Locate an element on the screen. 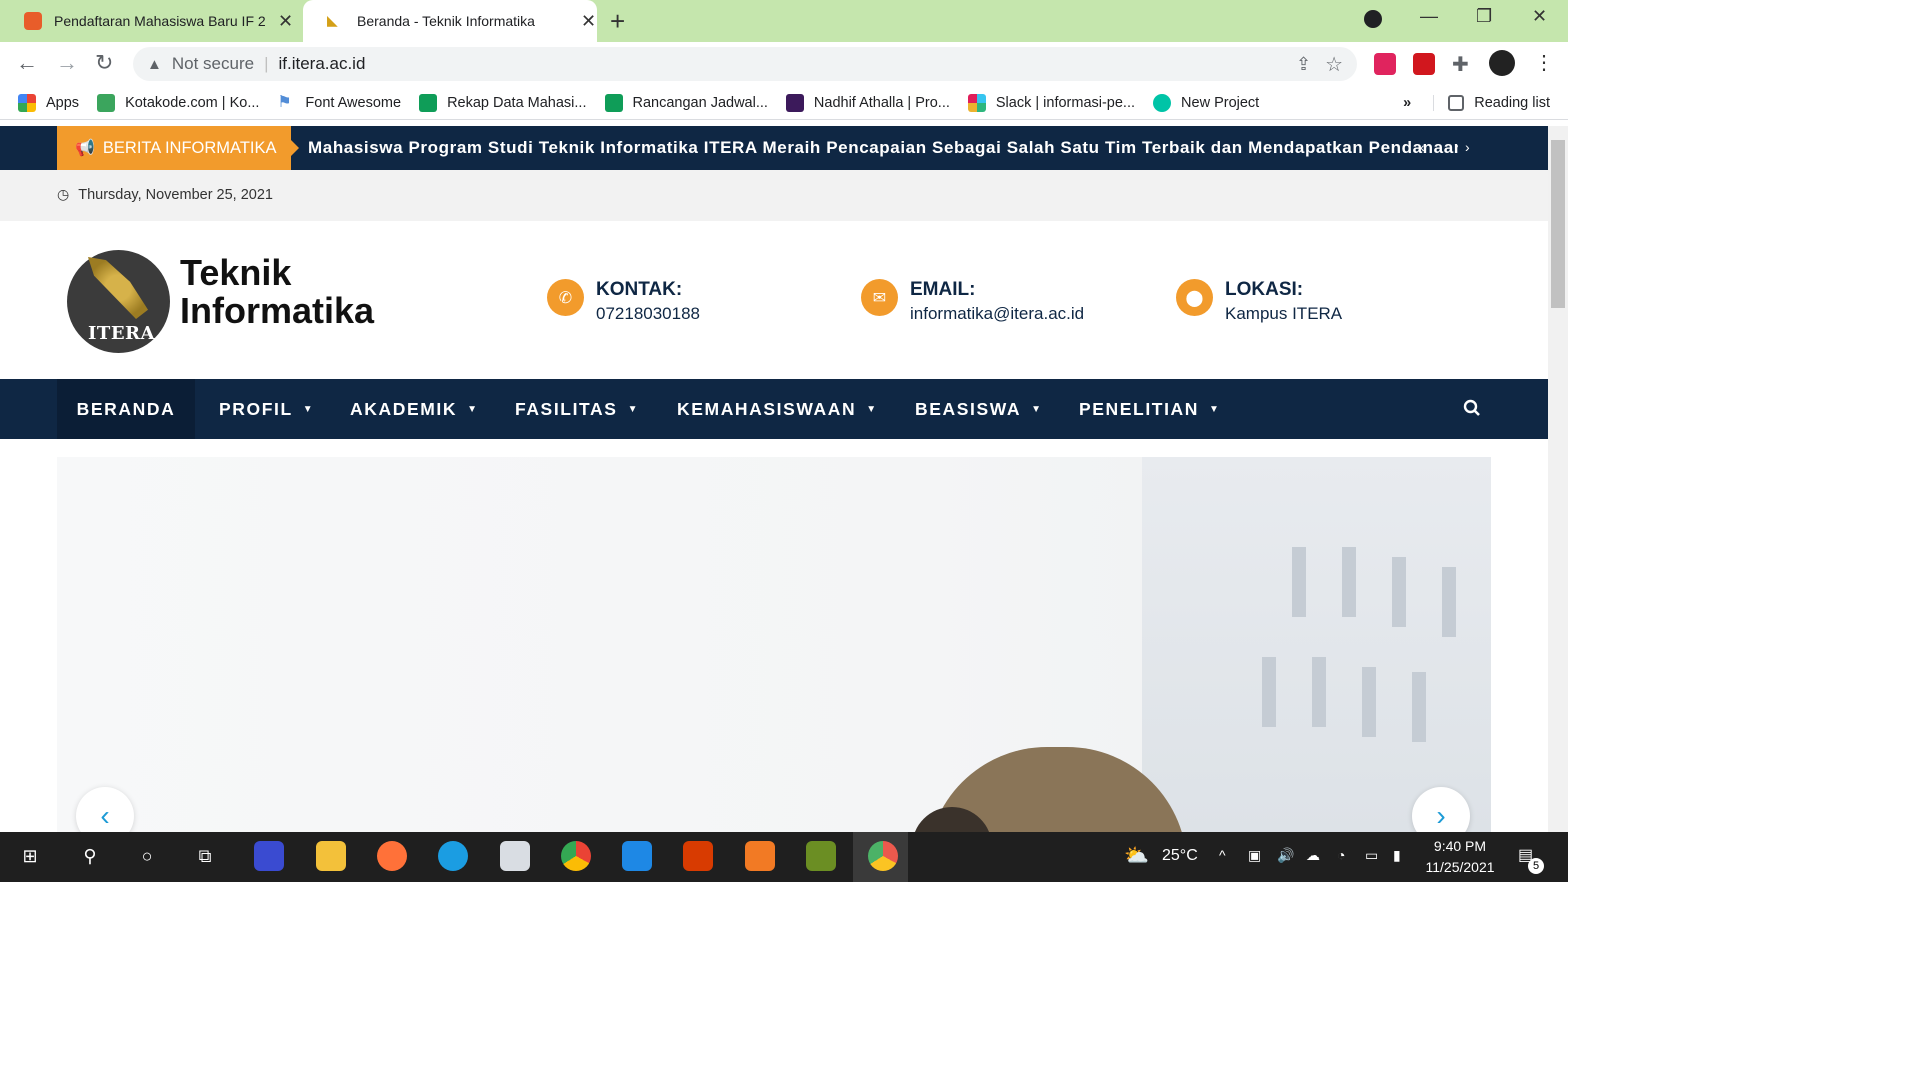 Image resolution: width=1920 pixels, height=1080 pixels. share-icon: ⇪ is located at coordinates (1303, 64).